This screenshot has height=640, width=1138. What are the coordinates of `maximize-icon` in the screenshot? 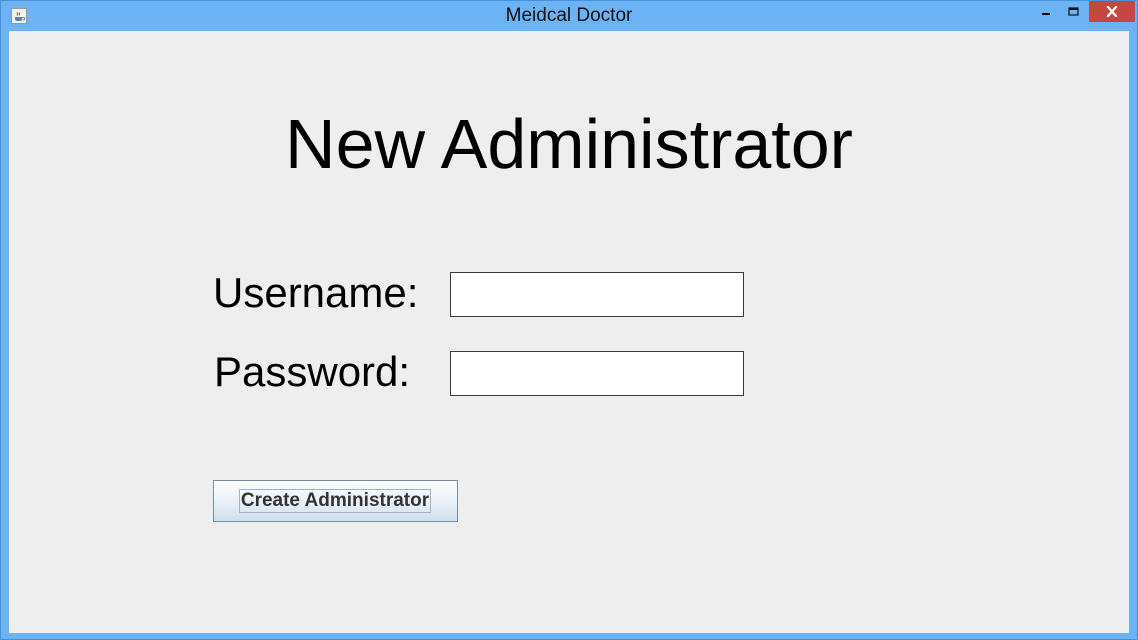 It's located at (1073, 11).